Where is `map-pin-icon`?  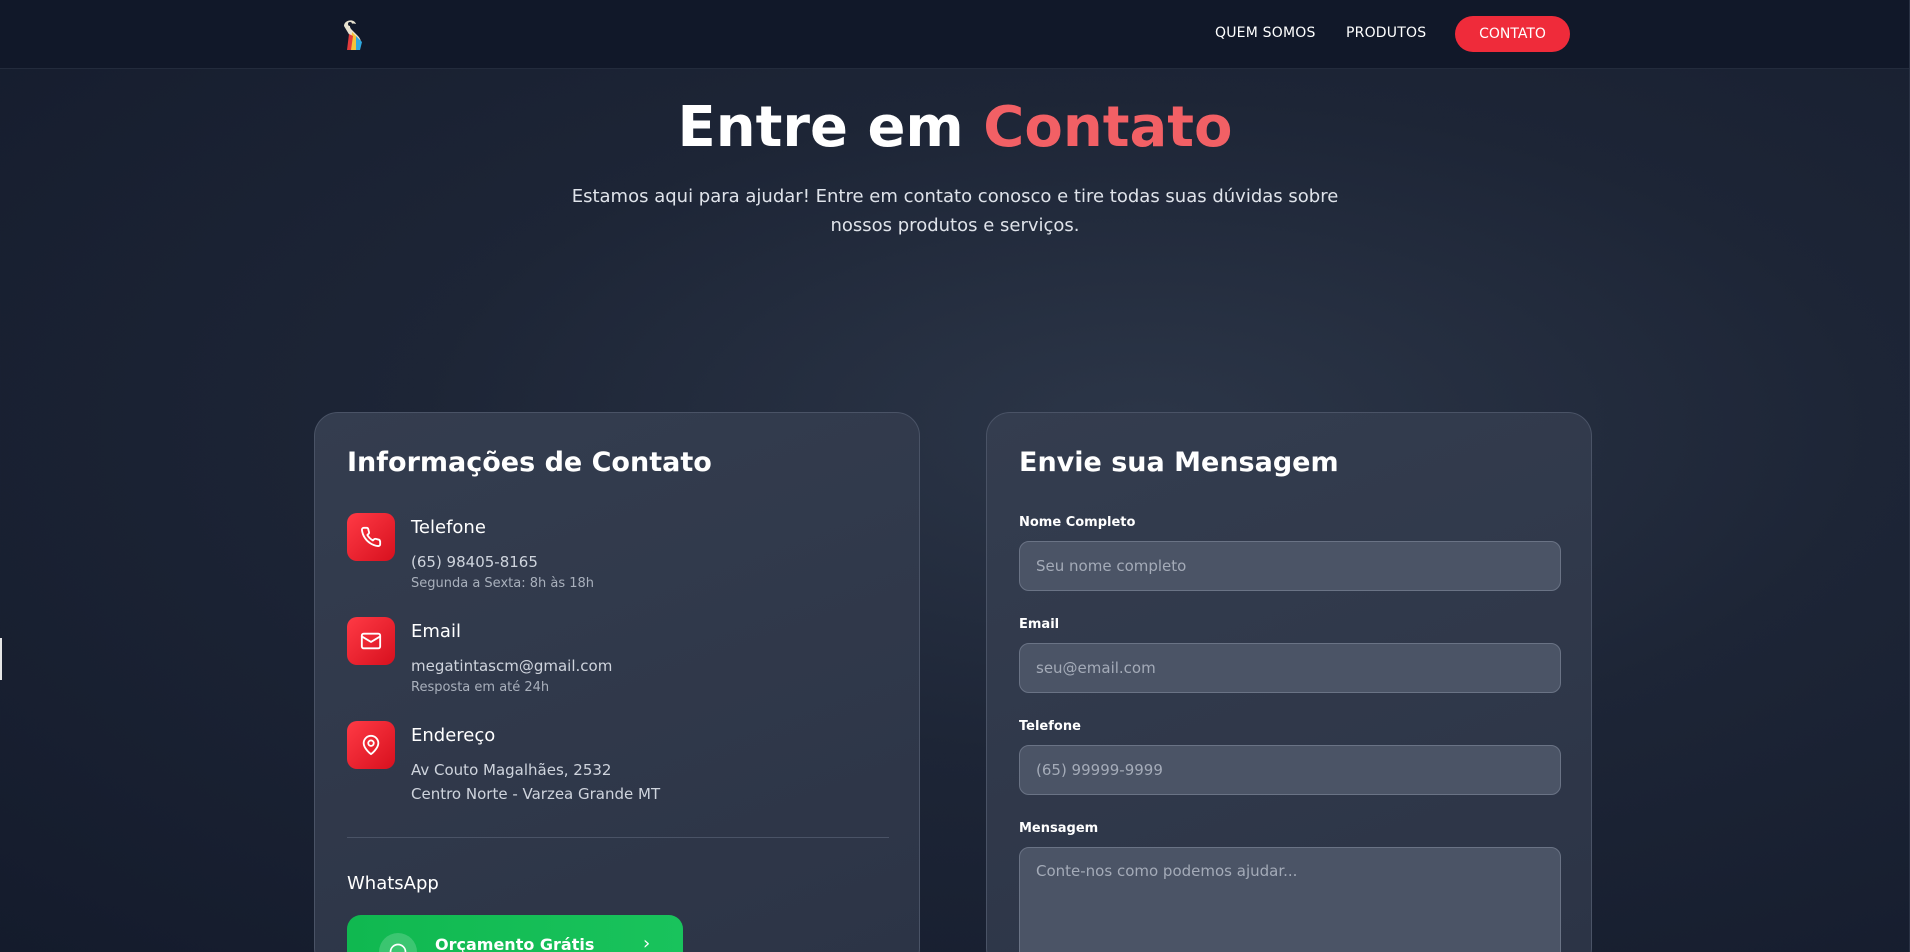 map-pin-icon is located at coordinates (371, 745).